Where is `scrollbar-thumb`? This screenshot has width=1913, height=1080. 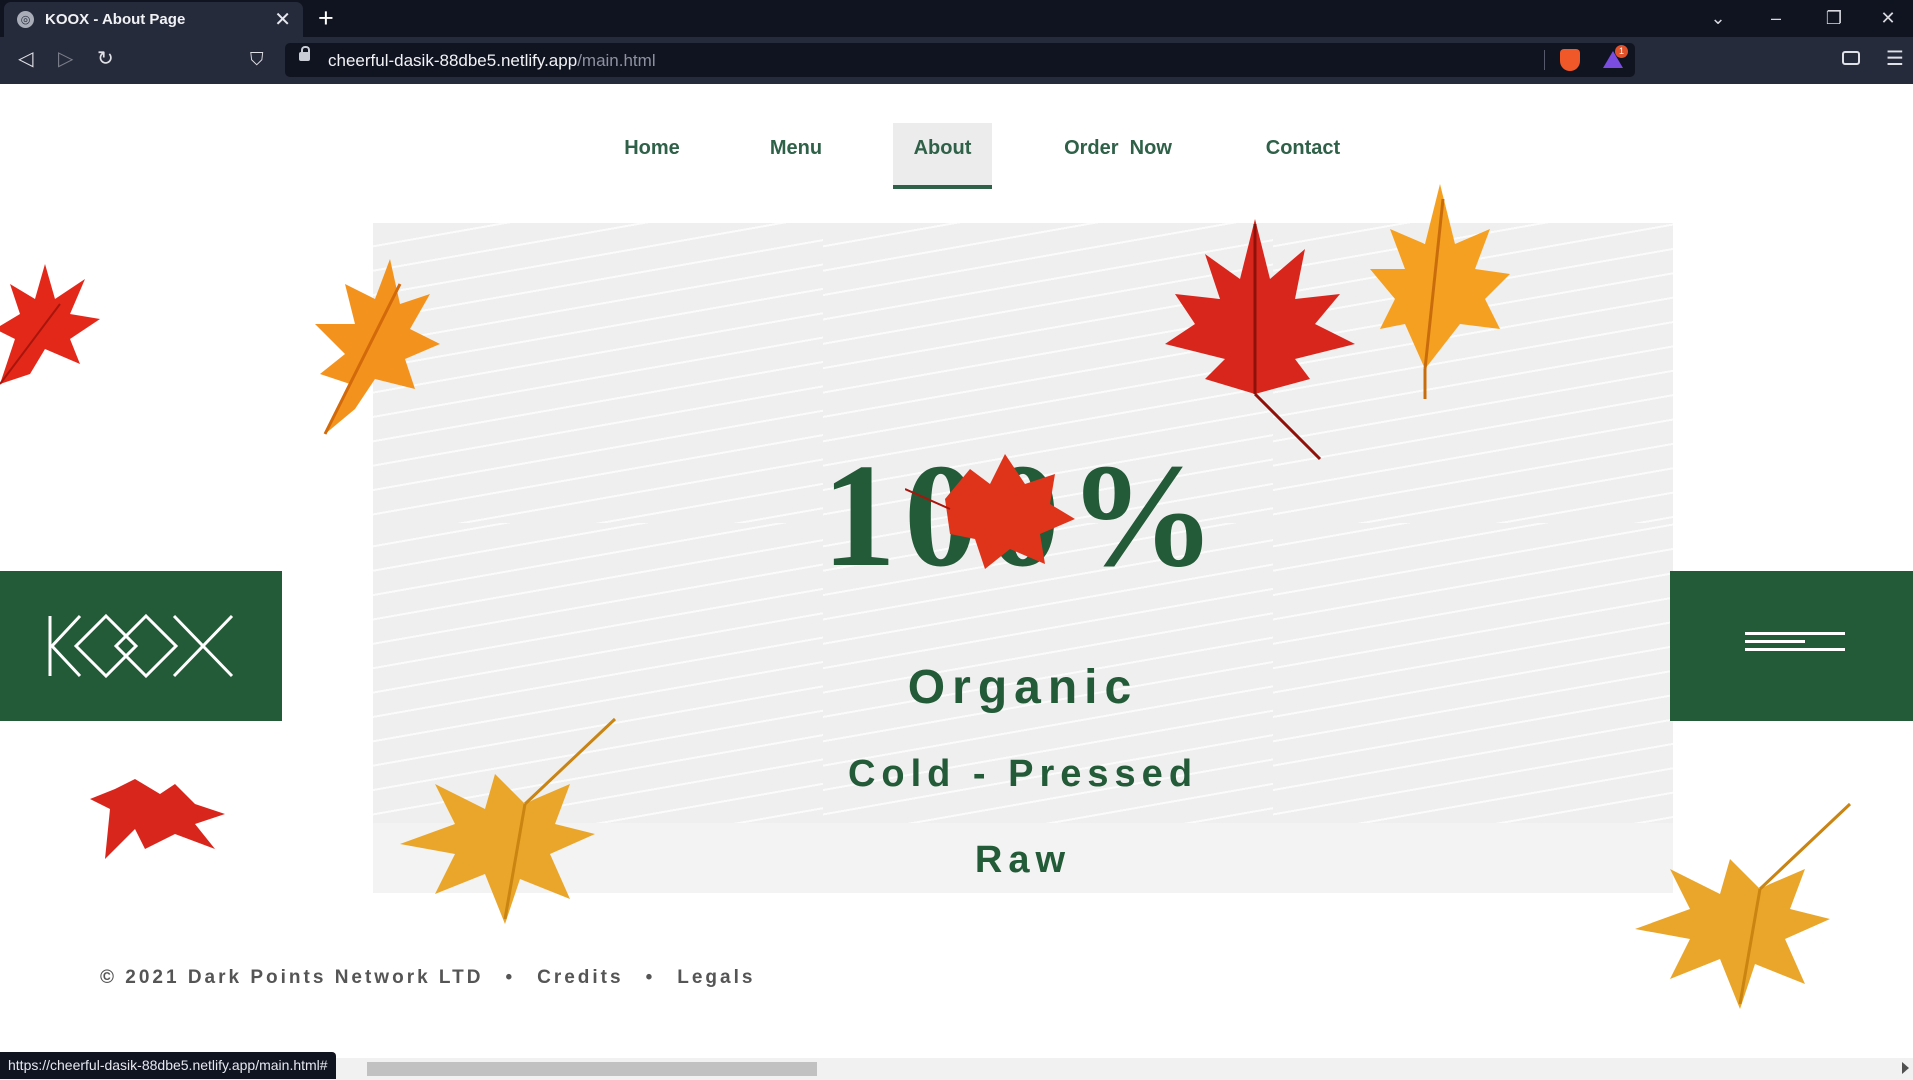 scrollbar-thumb is located at coordinates (592, 1069).